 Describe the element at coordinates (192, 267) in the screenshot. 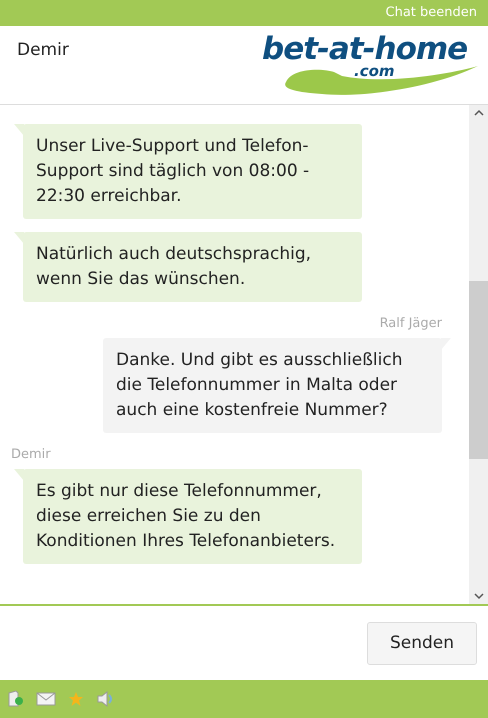

I see `message-bubble: Natürlich auch deutschsprachig, wenn Sie das wünschen.` at that location.